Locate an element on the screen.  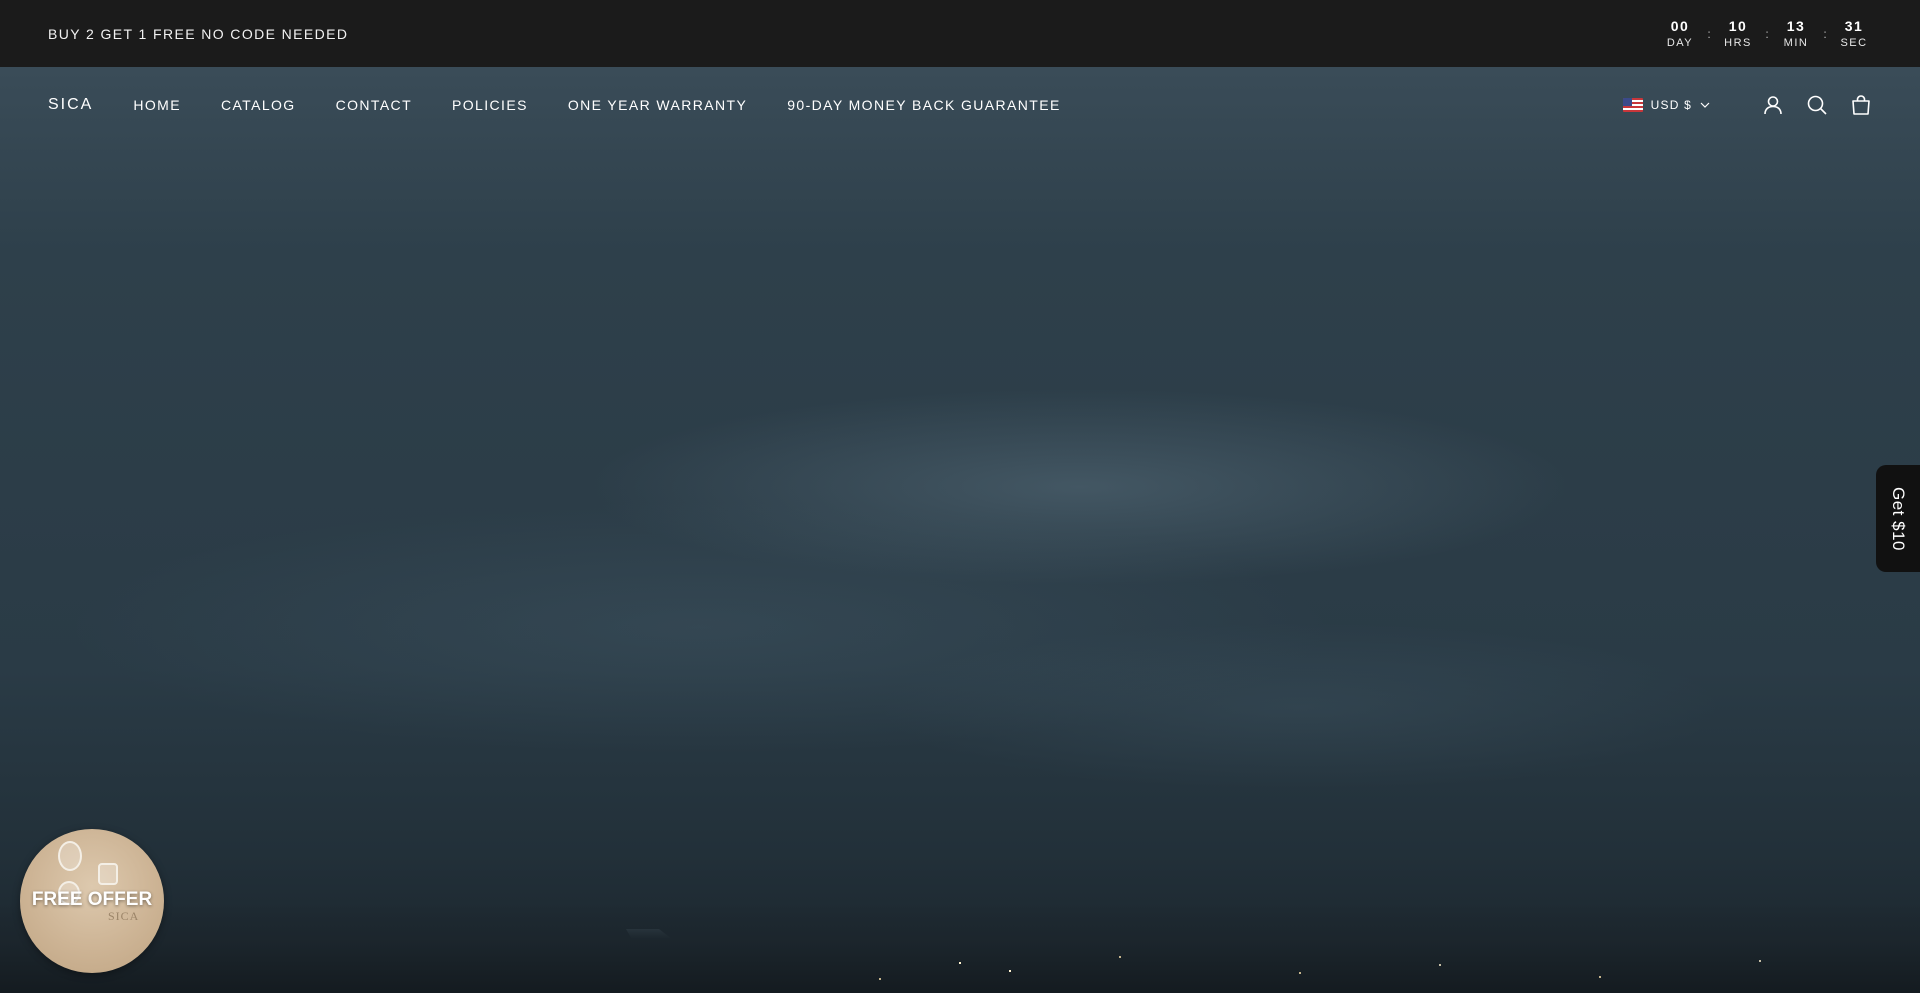
countdown-minutes-label: MIN is located at coordinates (1796, 42).